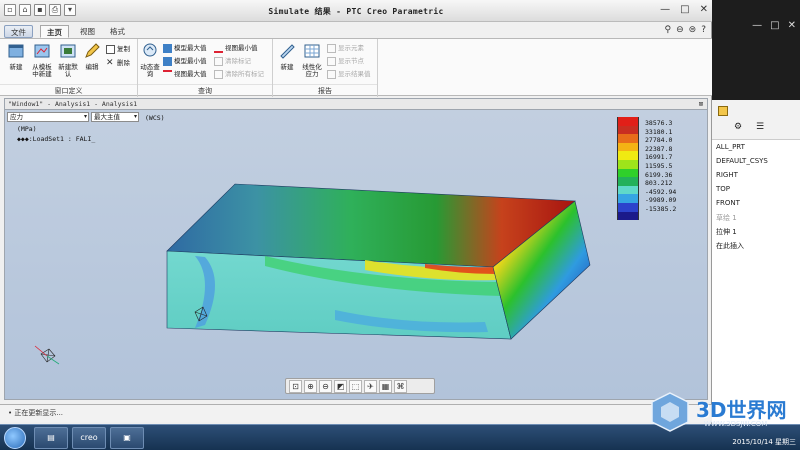 The image size is (800, 450). What do you see at coordinates (349, 74) in the screenshot?
I see `show-result-button: 显示结果值` at bounding box center [349, 74].